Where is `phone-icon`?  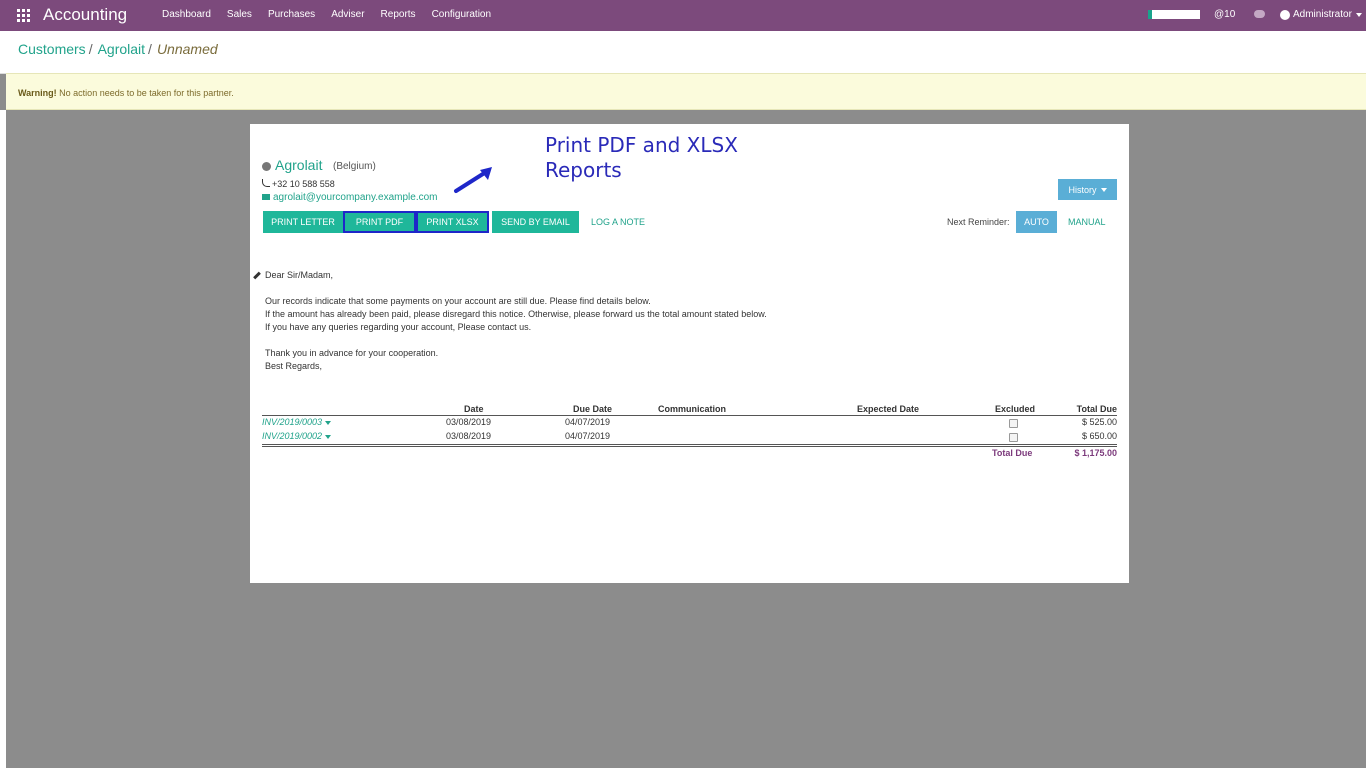
phone-icon is located at coordinates (266, 183).